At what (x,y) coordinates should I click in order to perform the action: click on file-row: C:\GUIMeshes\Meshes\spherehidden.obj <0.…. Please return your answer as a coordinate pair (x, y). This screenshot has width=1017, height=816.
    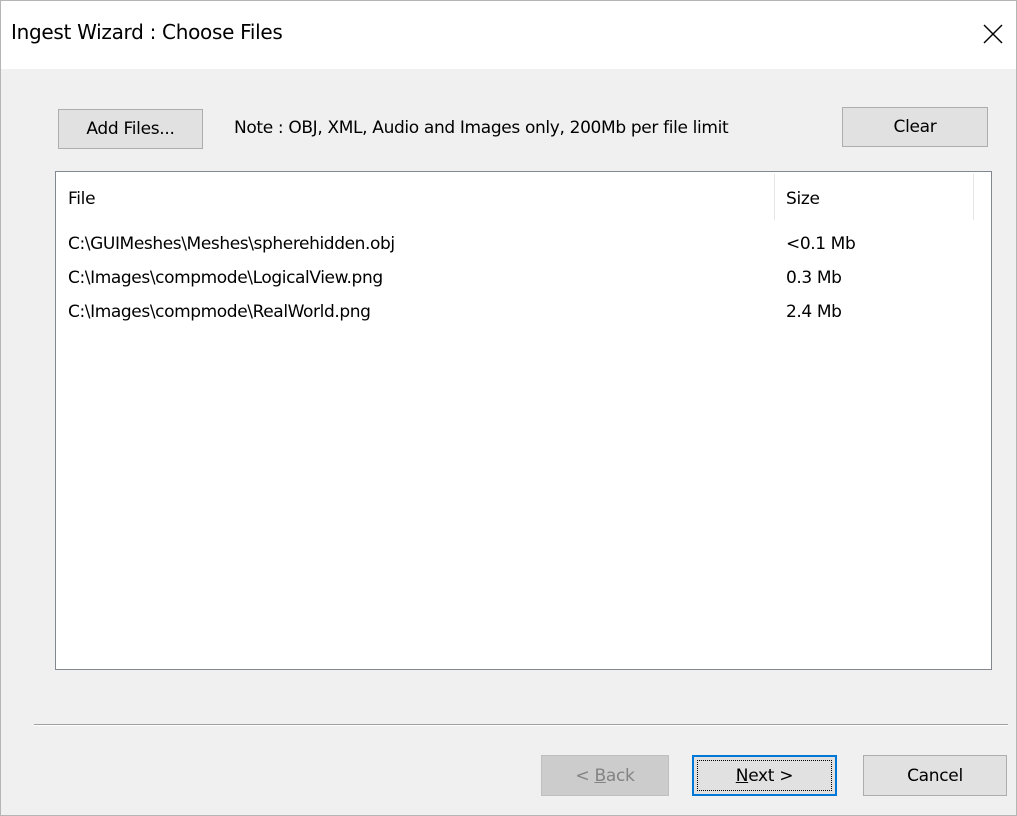
    Looking at the image, I should click on (523, 245).